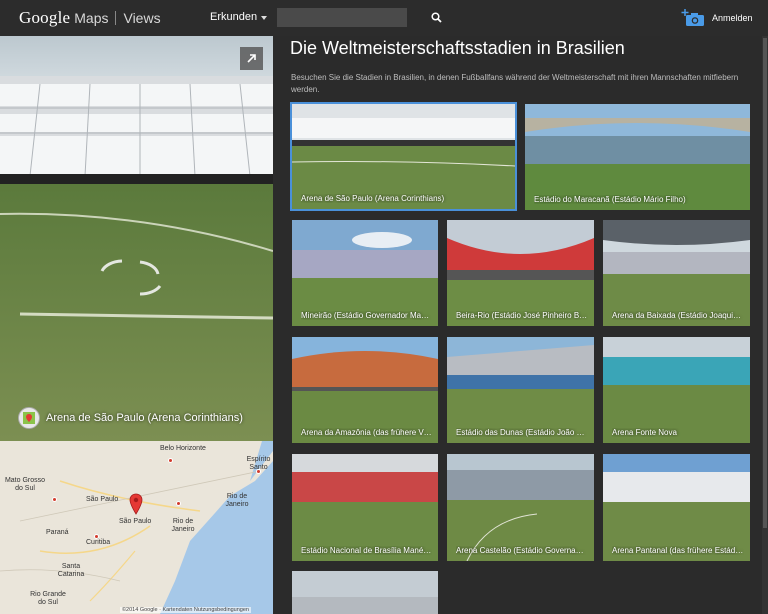 The image size is (768, 614). I want to click on map-marker-west, so click(54, 499).